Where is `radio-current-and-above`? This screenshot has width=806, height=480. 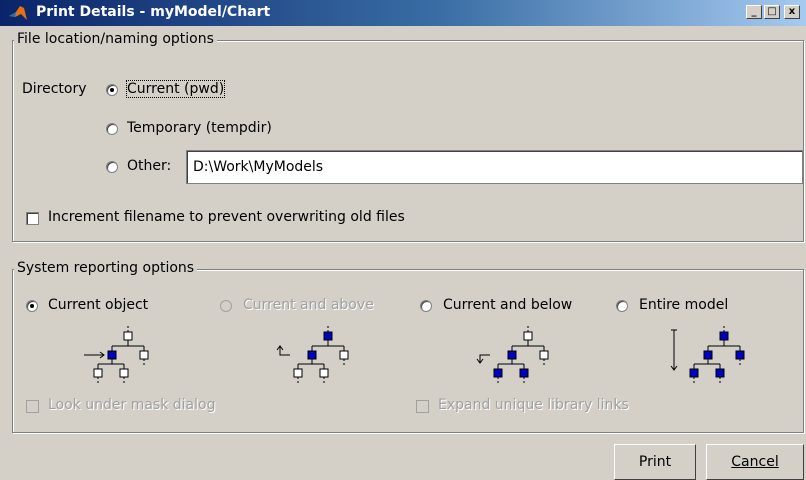
radio-current-and-above is located at coordinates (226, 306).